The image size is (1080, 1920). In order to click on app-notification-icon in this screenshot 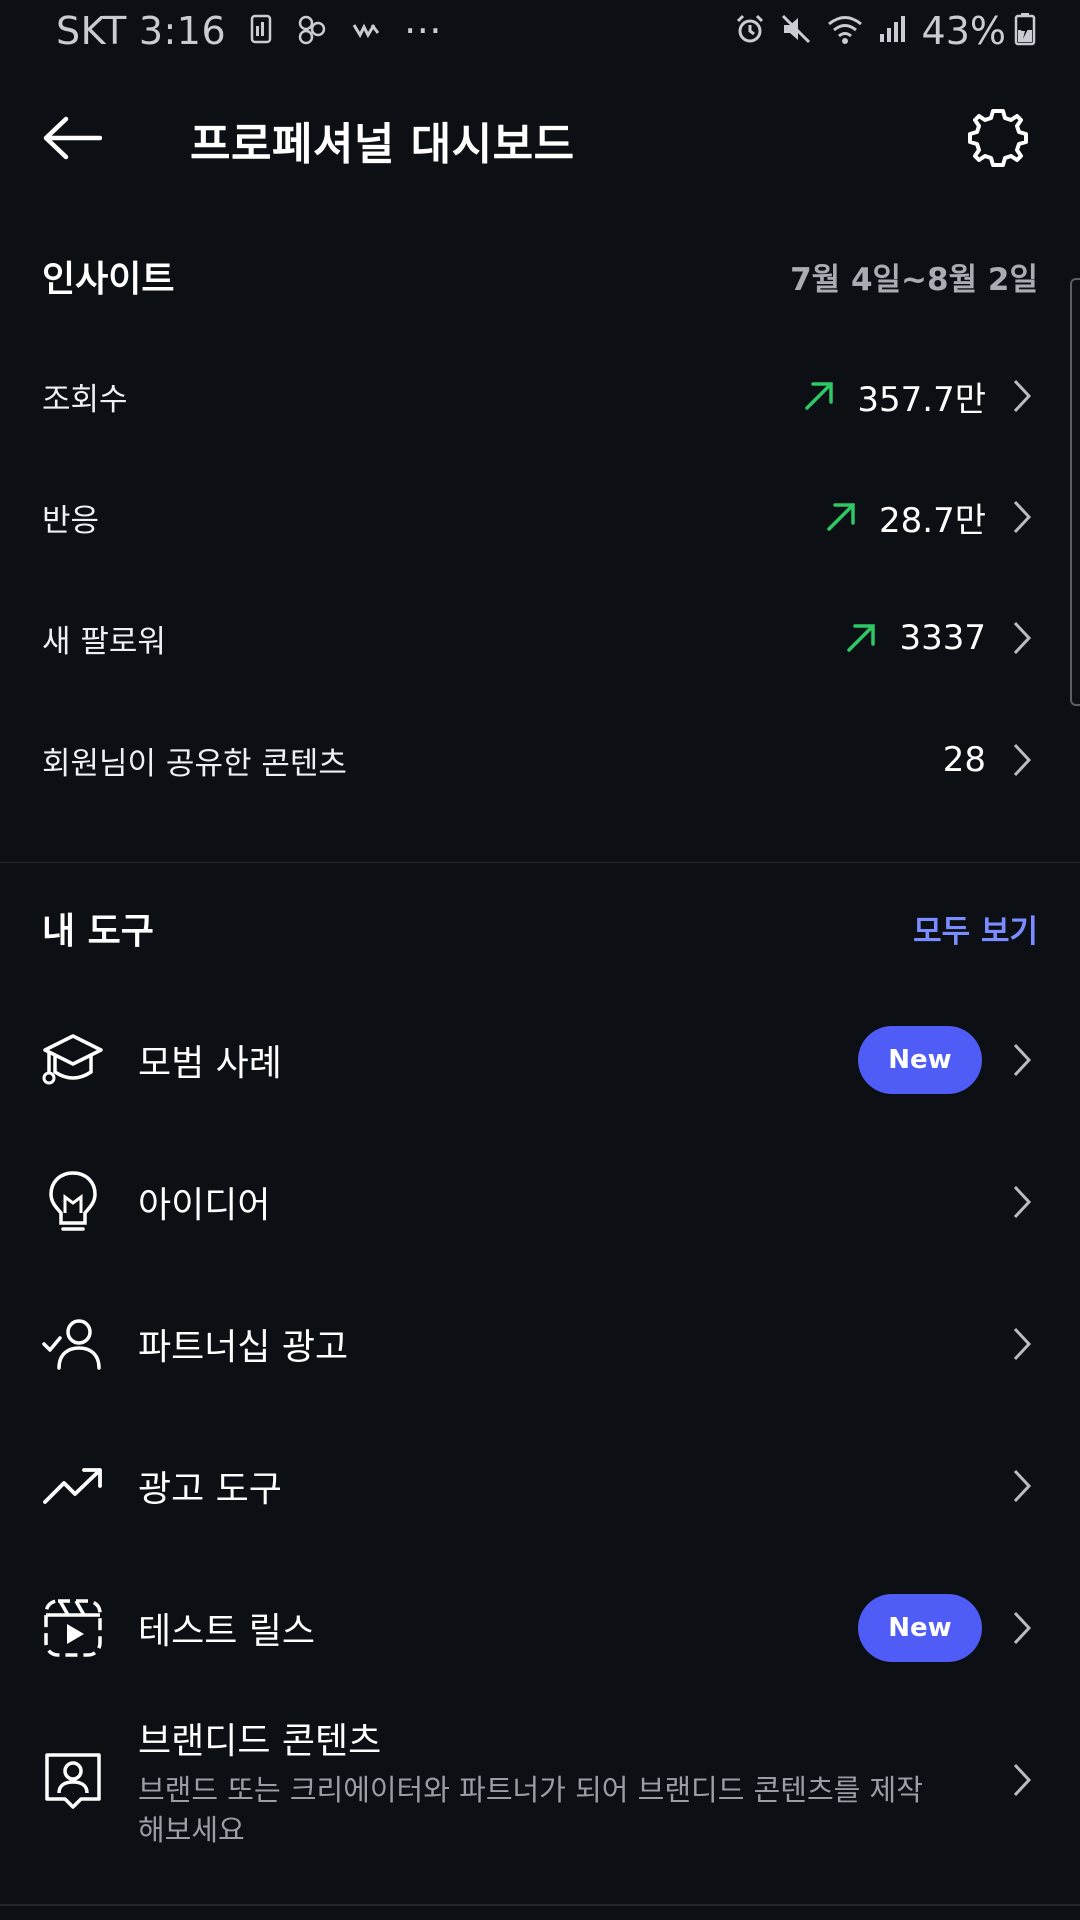, I will do `click(312, 31)`.